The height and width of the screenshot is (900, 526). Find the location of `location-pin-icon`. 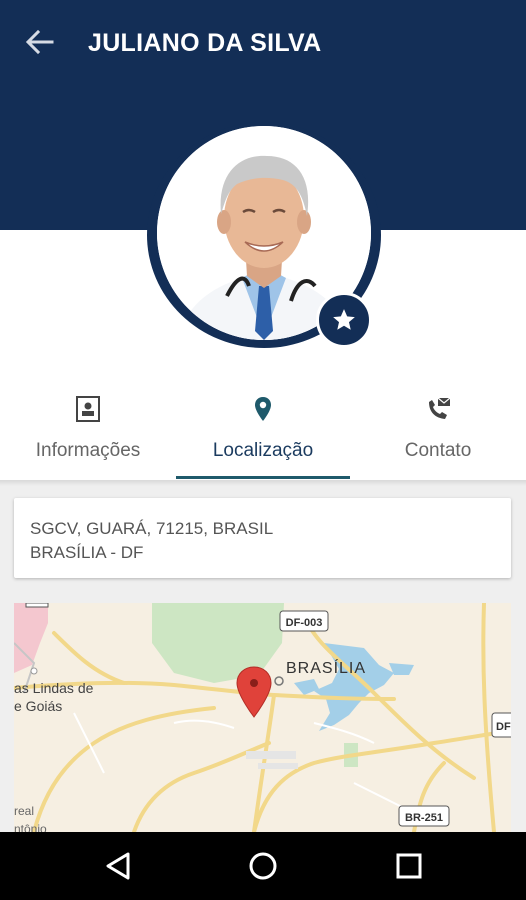

location-pin-icon is located at coordinates (263, 409).